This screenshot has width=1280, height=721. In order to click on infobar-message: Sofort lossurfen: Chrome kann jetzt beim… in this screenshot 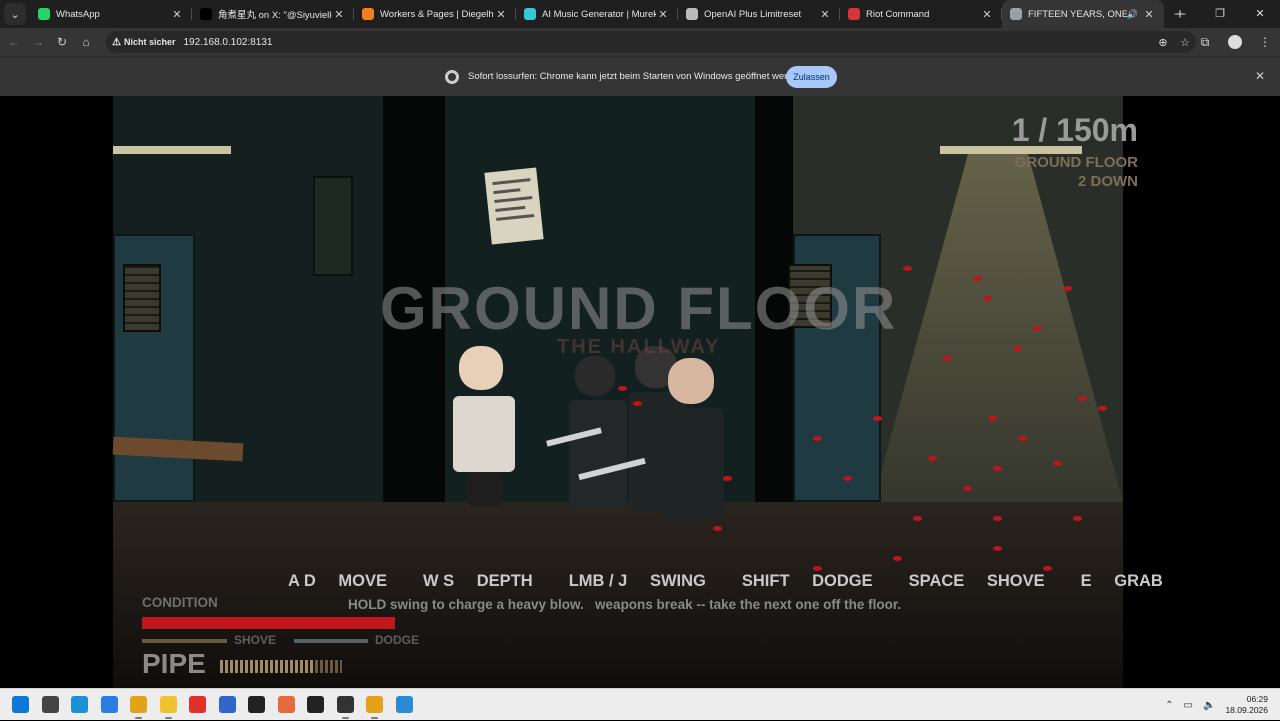, I will do `click(637, 76)`.